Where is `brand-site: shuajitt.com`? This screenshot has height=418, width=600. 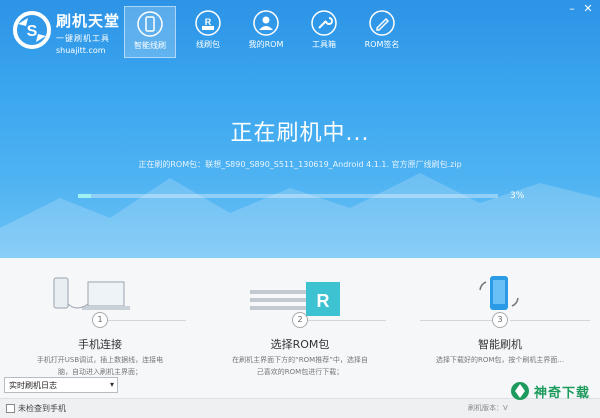 brand-site: shuajitt.com is located at coordinates (81, 50).